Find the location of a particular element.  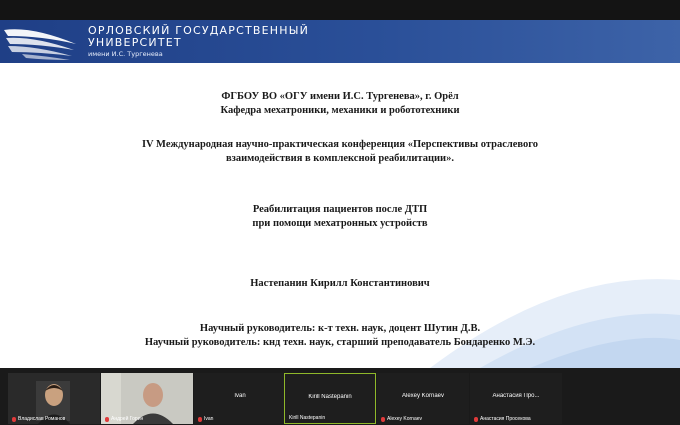

participant-label: Kirill Nastepanin is located at coordinates (307, 418).